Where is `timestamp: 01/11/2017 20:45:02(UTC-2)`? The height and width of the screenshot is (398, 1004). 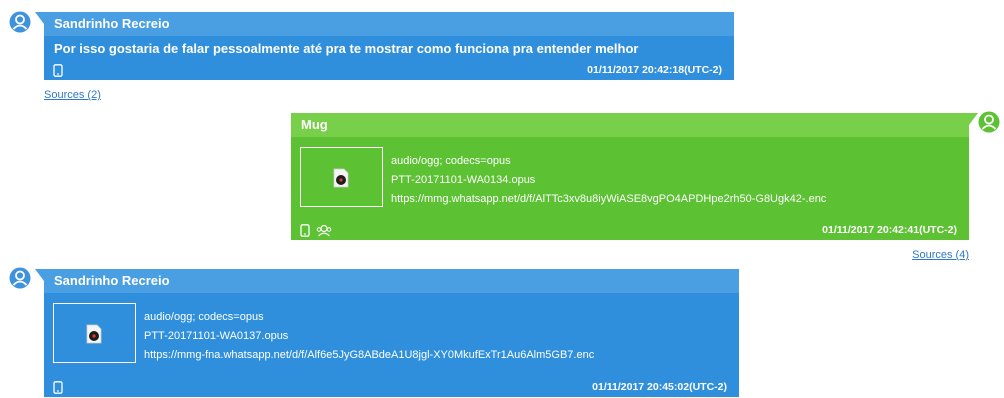 timestamp: 01/11/2017 20:45:02(UTC-2) is located at coordinates (659, 387).